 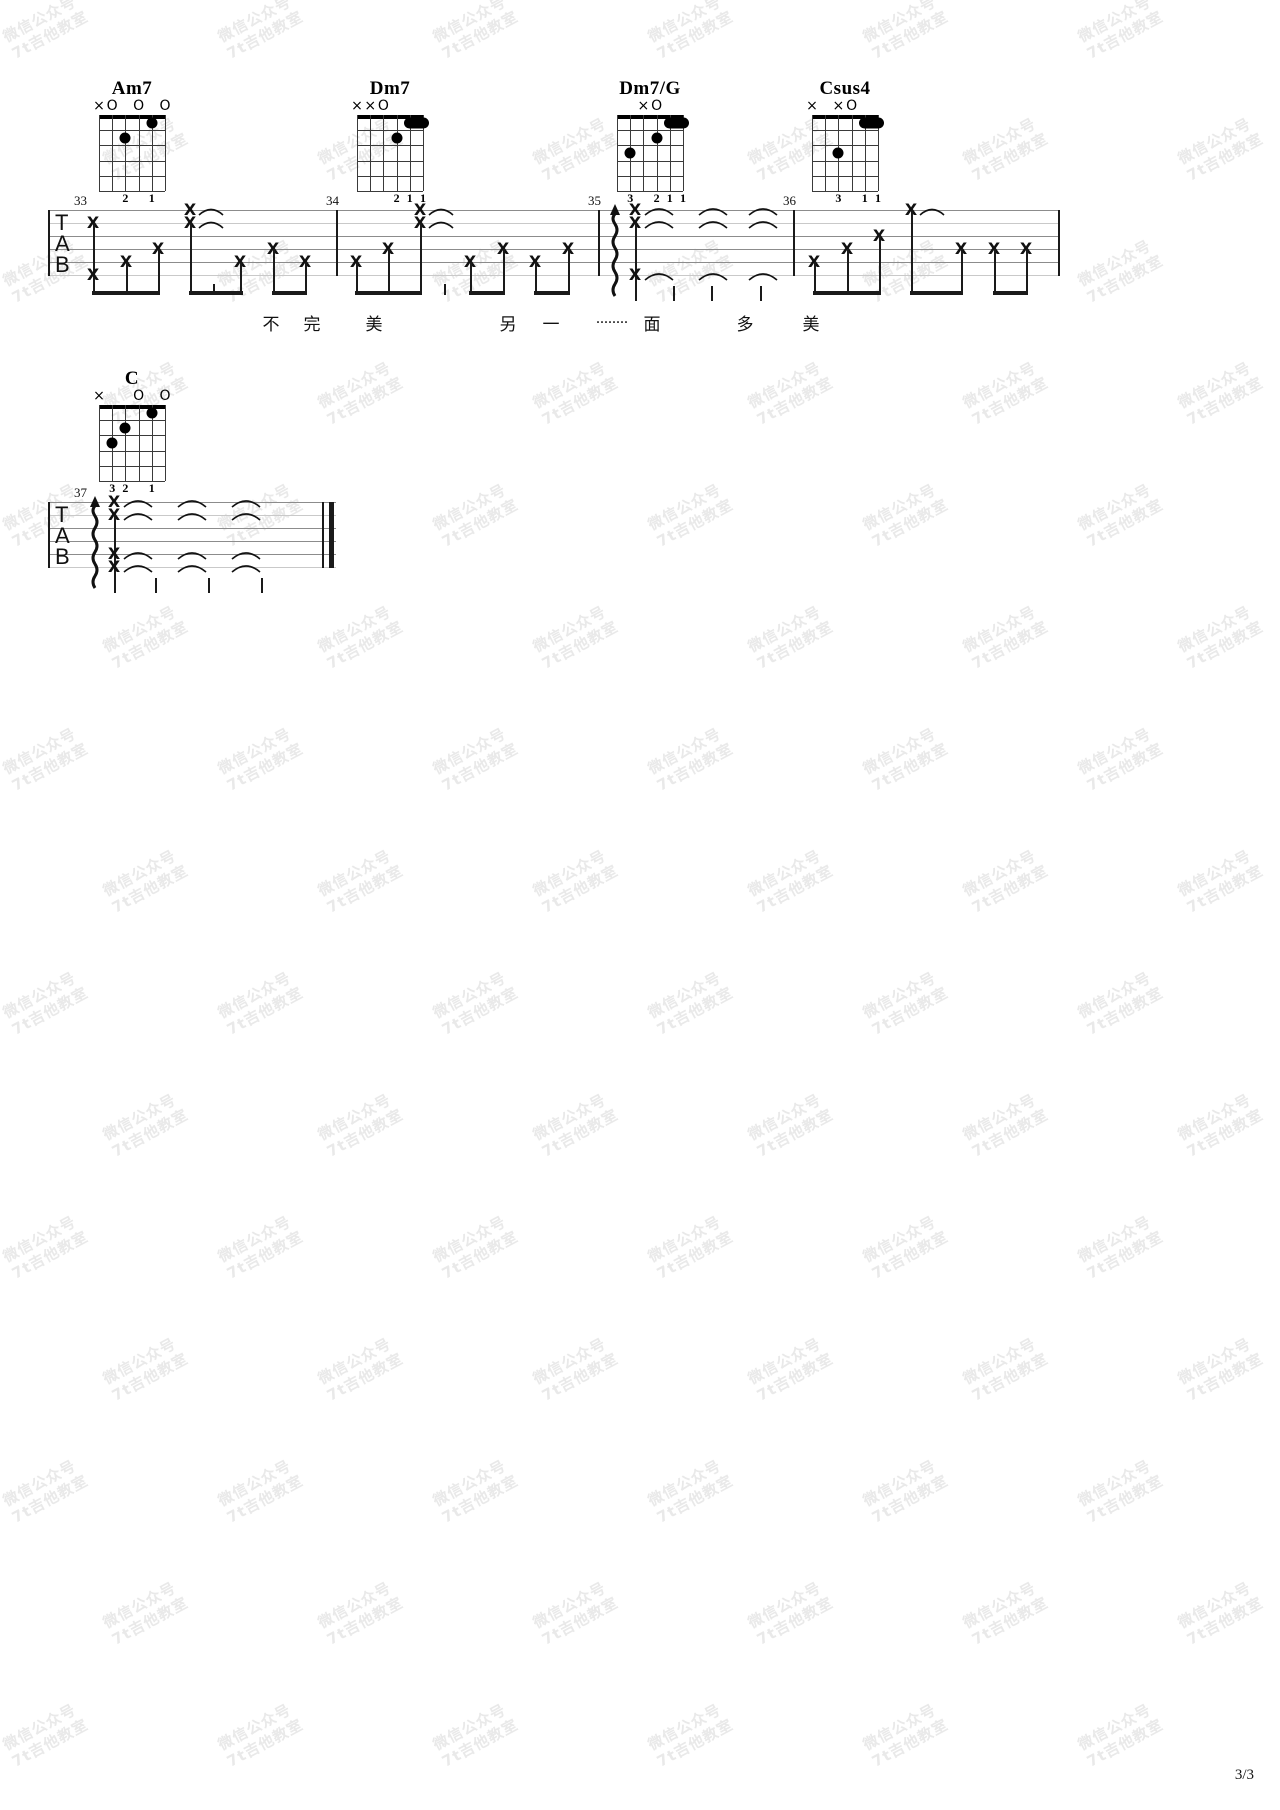 What do you see at coordinates (374, 325) in the screenshot?
I see `lyric-syllable: 美` at bounding box center [374, 325].